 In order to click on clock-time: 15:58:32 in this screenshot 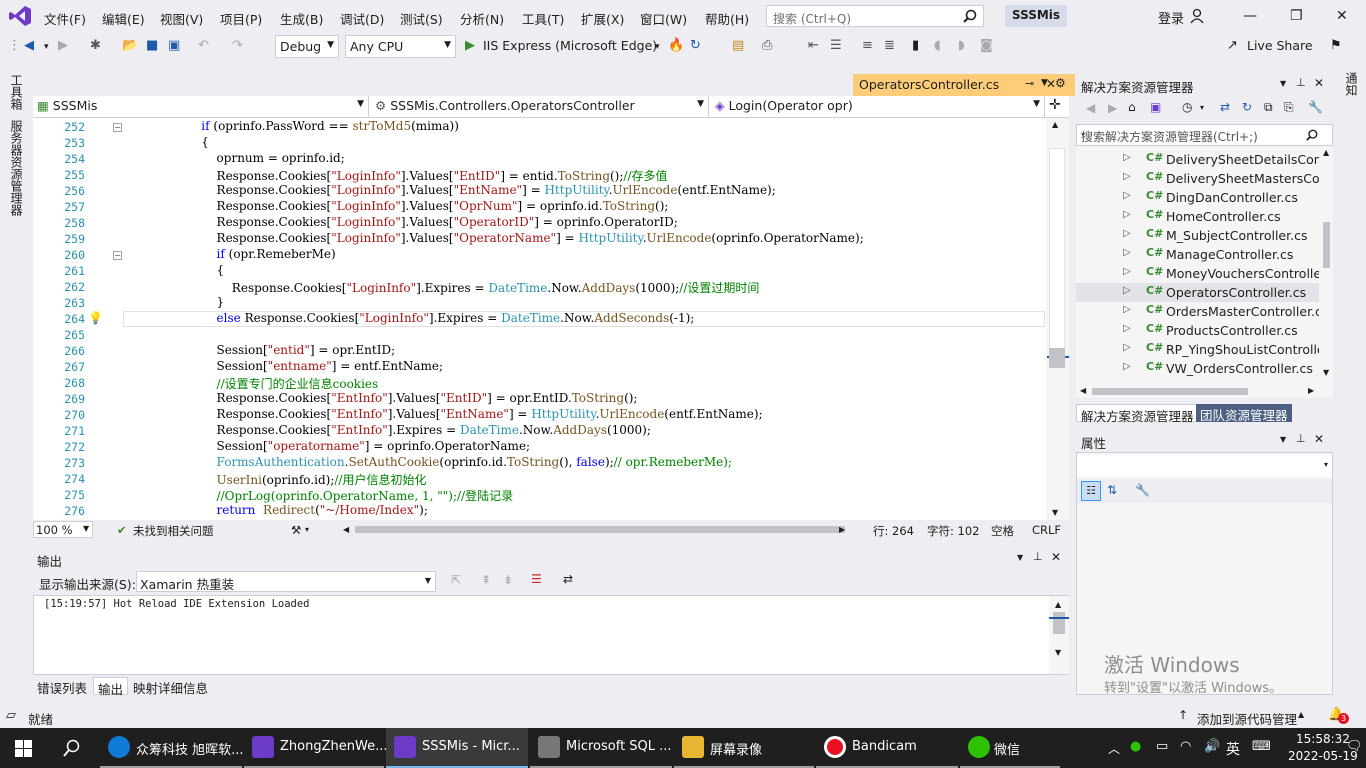, I will do `click(1323, 739)`.